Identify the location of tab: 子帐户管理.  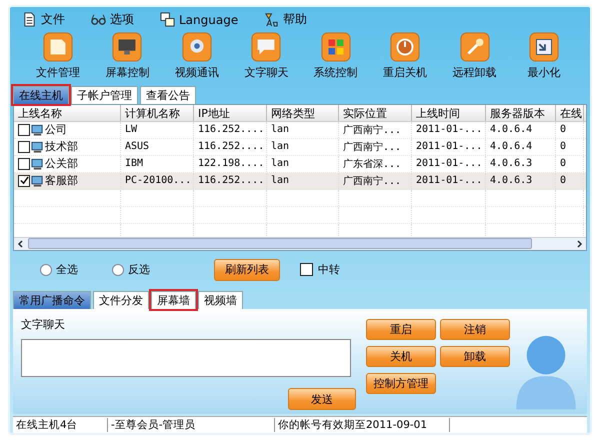
(104, 95).